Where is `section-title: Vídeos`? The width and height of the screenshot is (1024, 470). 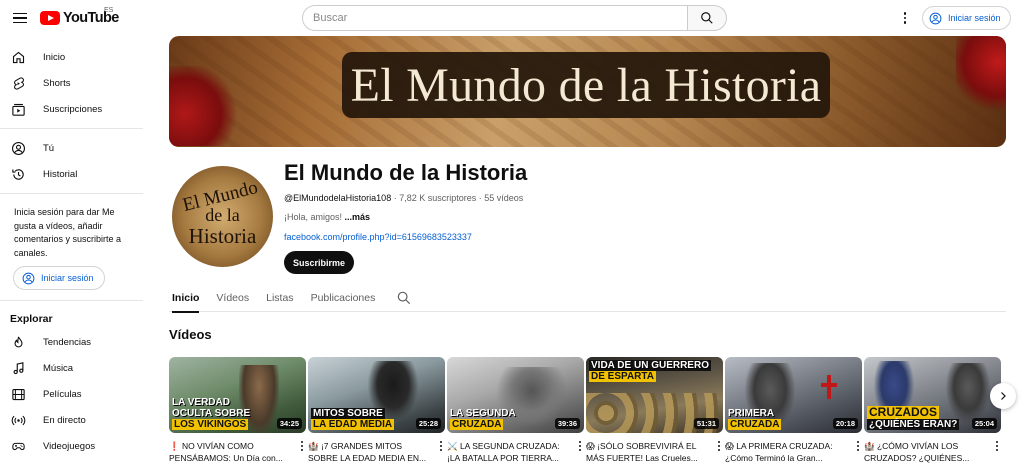
section-title: Vídeos is located at coordinates (190, 334).